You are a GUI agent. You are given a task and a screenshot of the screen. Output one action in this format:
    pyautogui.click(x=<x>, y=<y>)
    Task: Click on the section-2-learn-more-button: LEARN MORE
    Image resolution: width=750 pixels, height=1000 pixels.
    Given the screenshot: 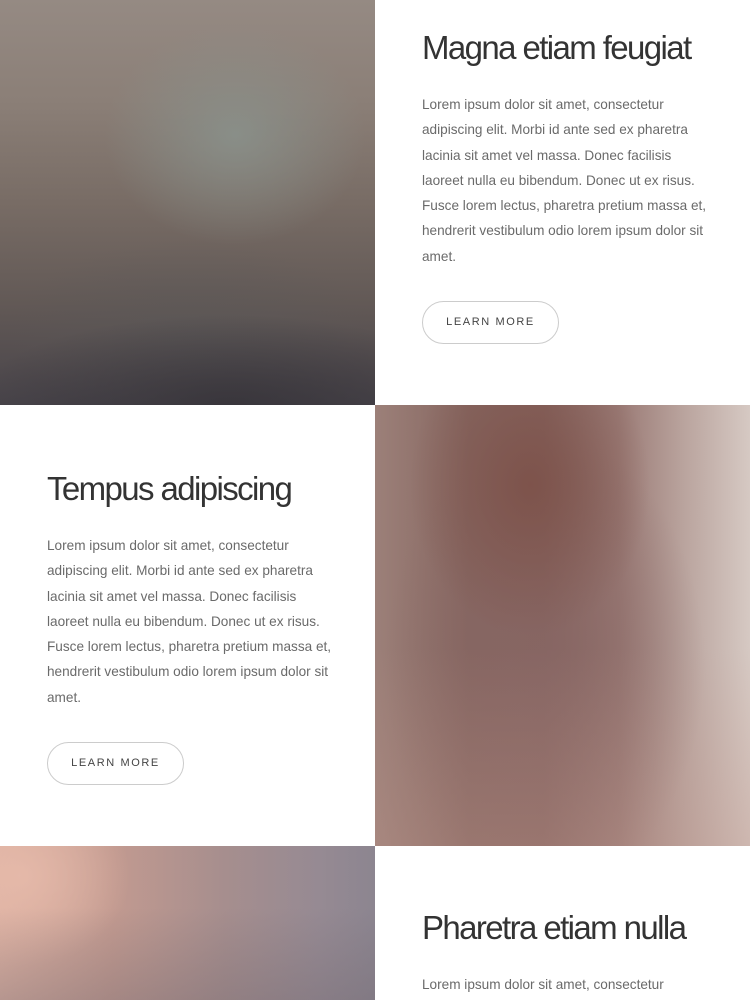 What is the action you would take?
    pyautogui.click(x=115, y=764)
    